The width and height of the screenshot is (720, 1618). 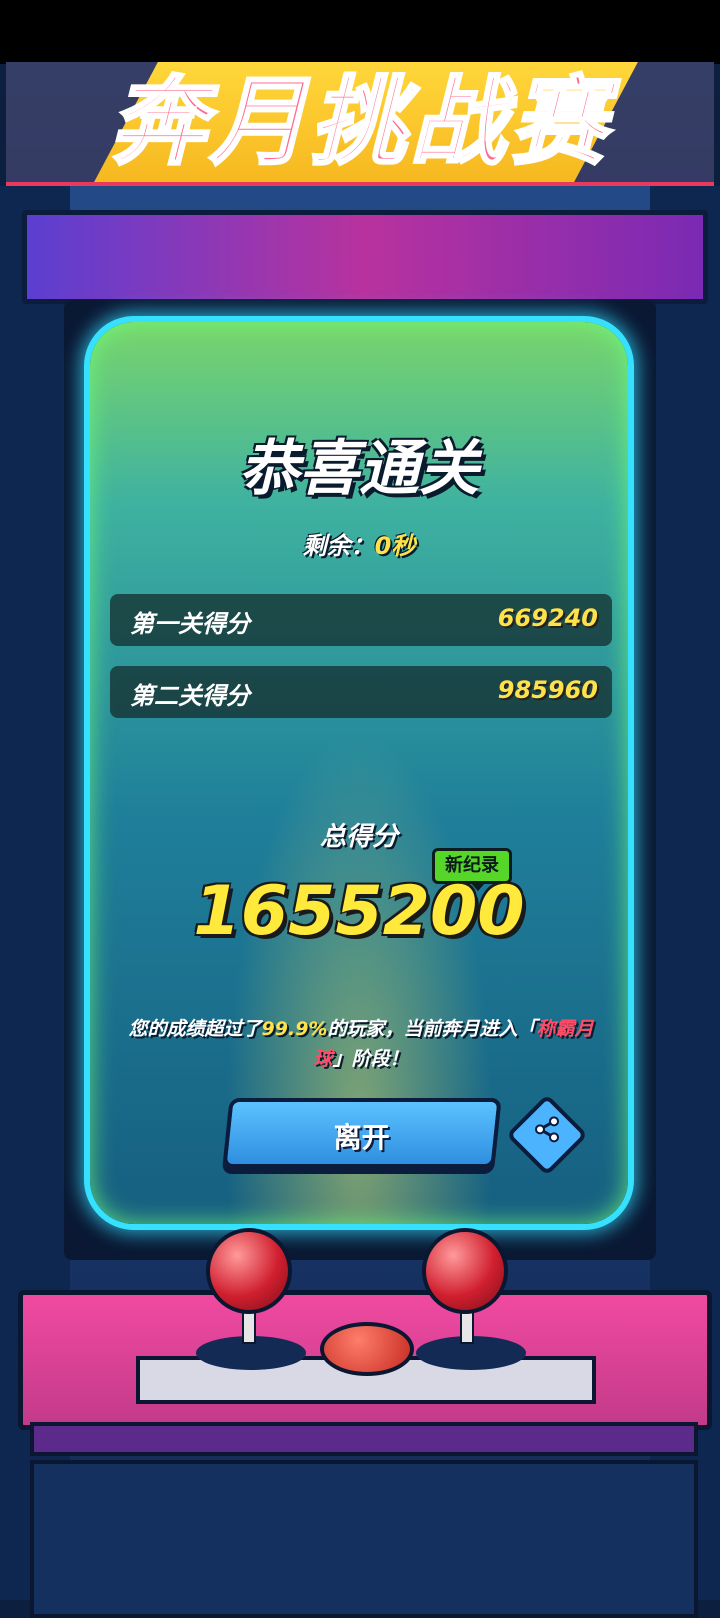 I want to click on score-row-label: 第一关得分, so click(x=190, y=624).